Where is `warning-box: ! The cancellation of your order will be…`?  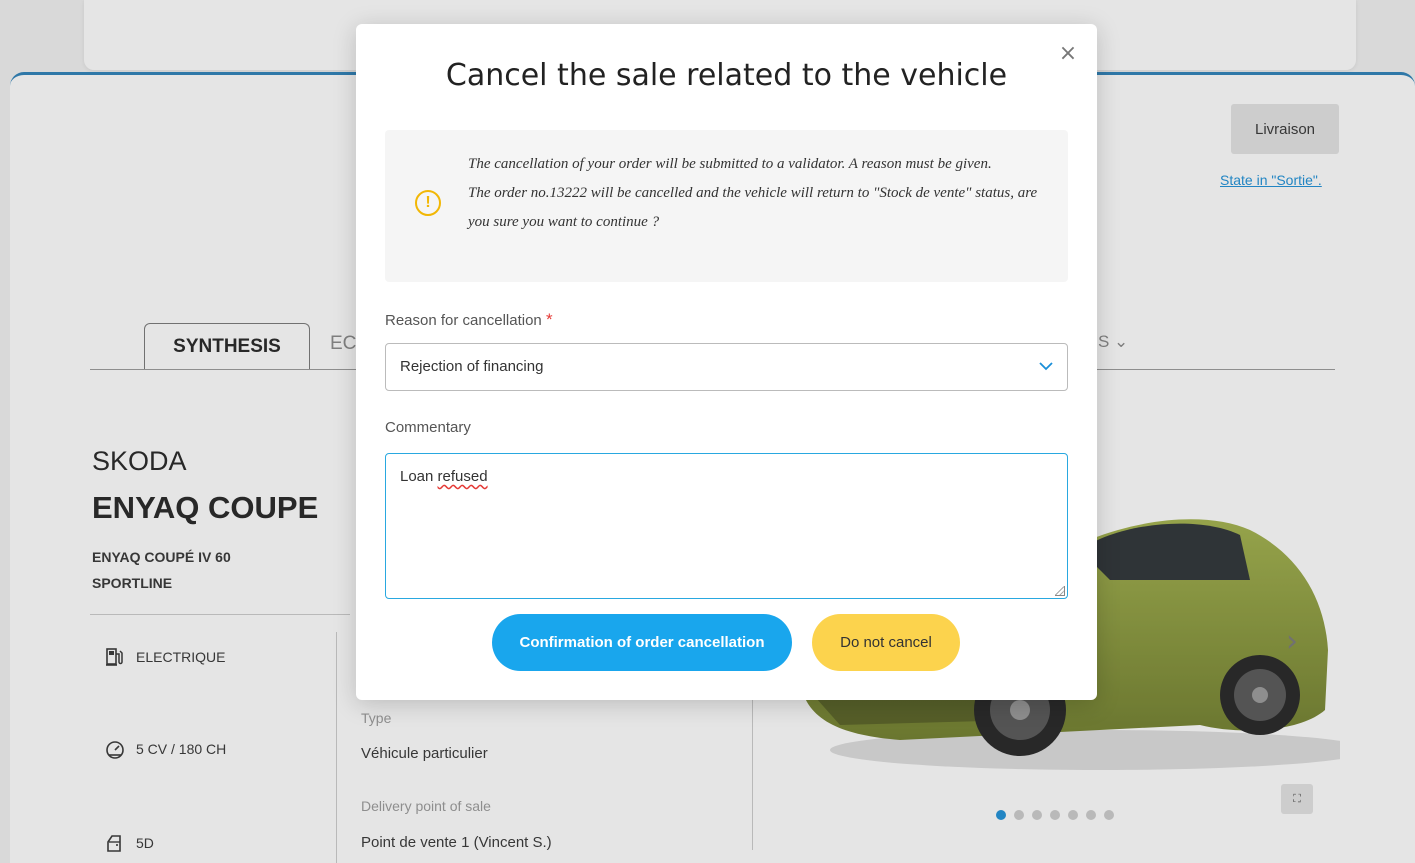 warning-box: ! The cancellation of your order will be… is located at coordinates (726, 206).